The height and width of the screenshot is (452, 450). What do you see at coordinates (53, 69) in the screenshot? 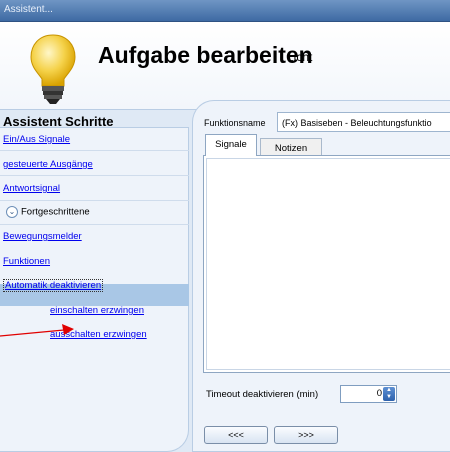
I see `light-bulb-icon` at bounding box center [53, 69].